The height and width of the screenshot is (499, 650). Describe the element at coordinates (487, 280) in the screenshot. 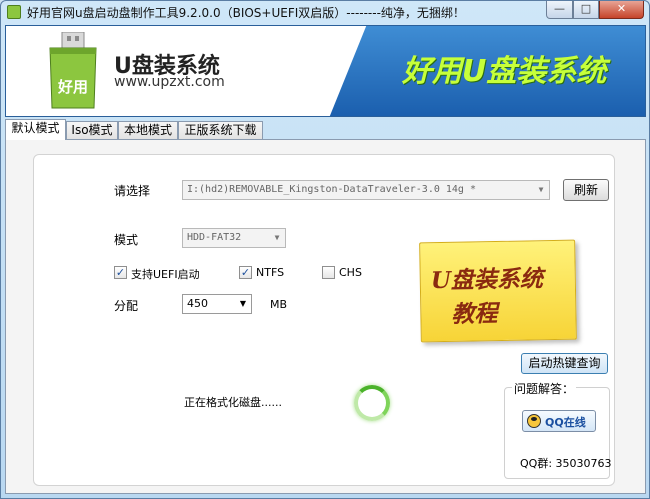

I see `tutorial-title: U盘装系统` at that location.